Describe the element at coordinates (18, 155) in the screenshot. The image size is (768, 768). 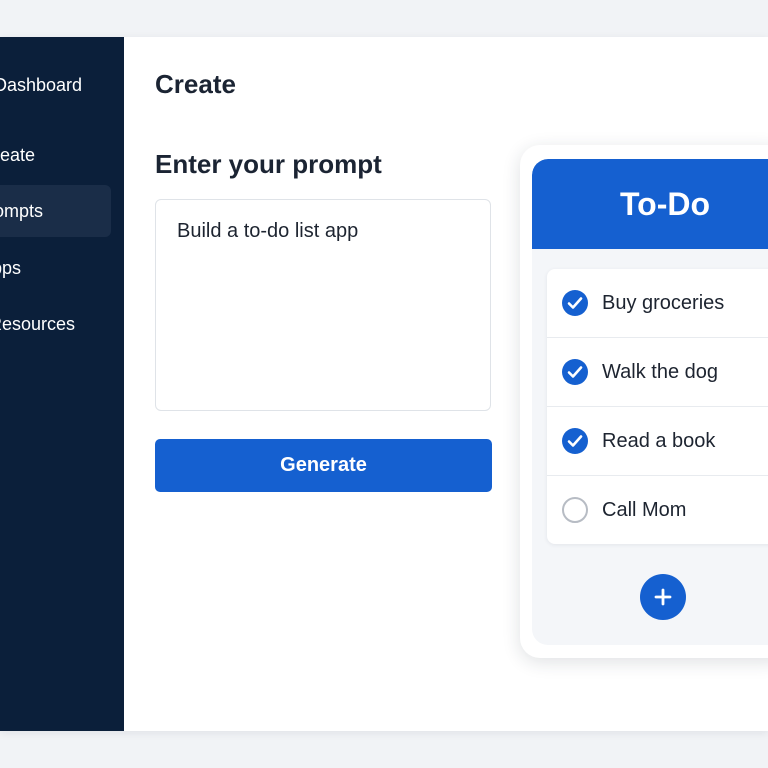
I see `sidebar-item-label: Create` at that location.